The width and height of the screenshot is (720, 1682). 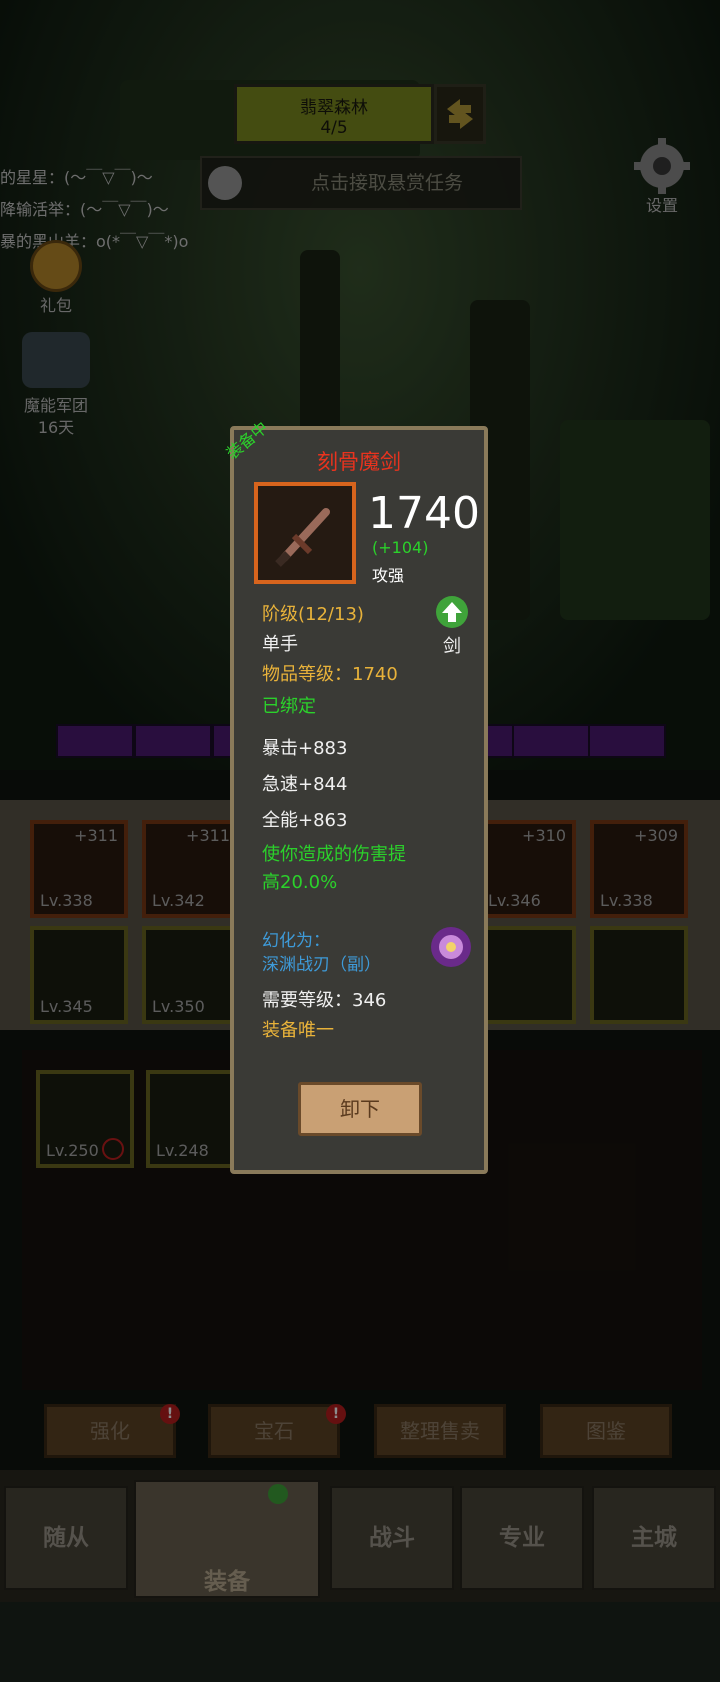 I want to click on item-tier: 阶级(12/13), so click(x=313, y=614).